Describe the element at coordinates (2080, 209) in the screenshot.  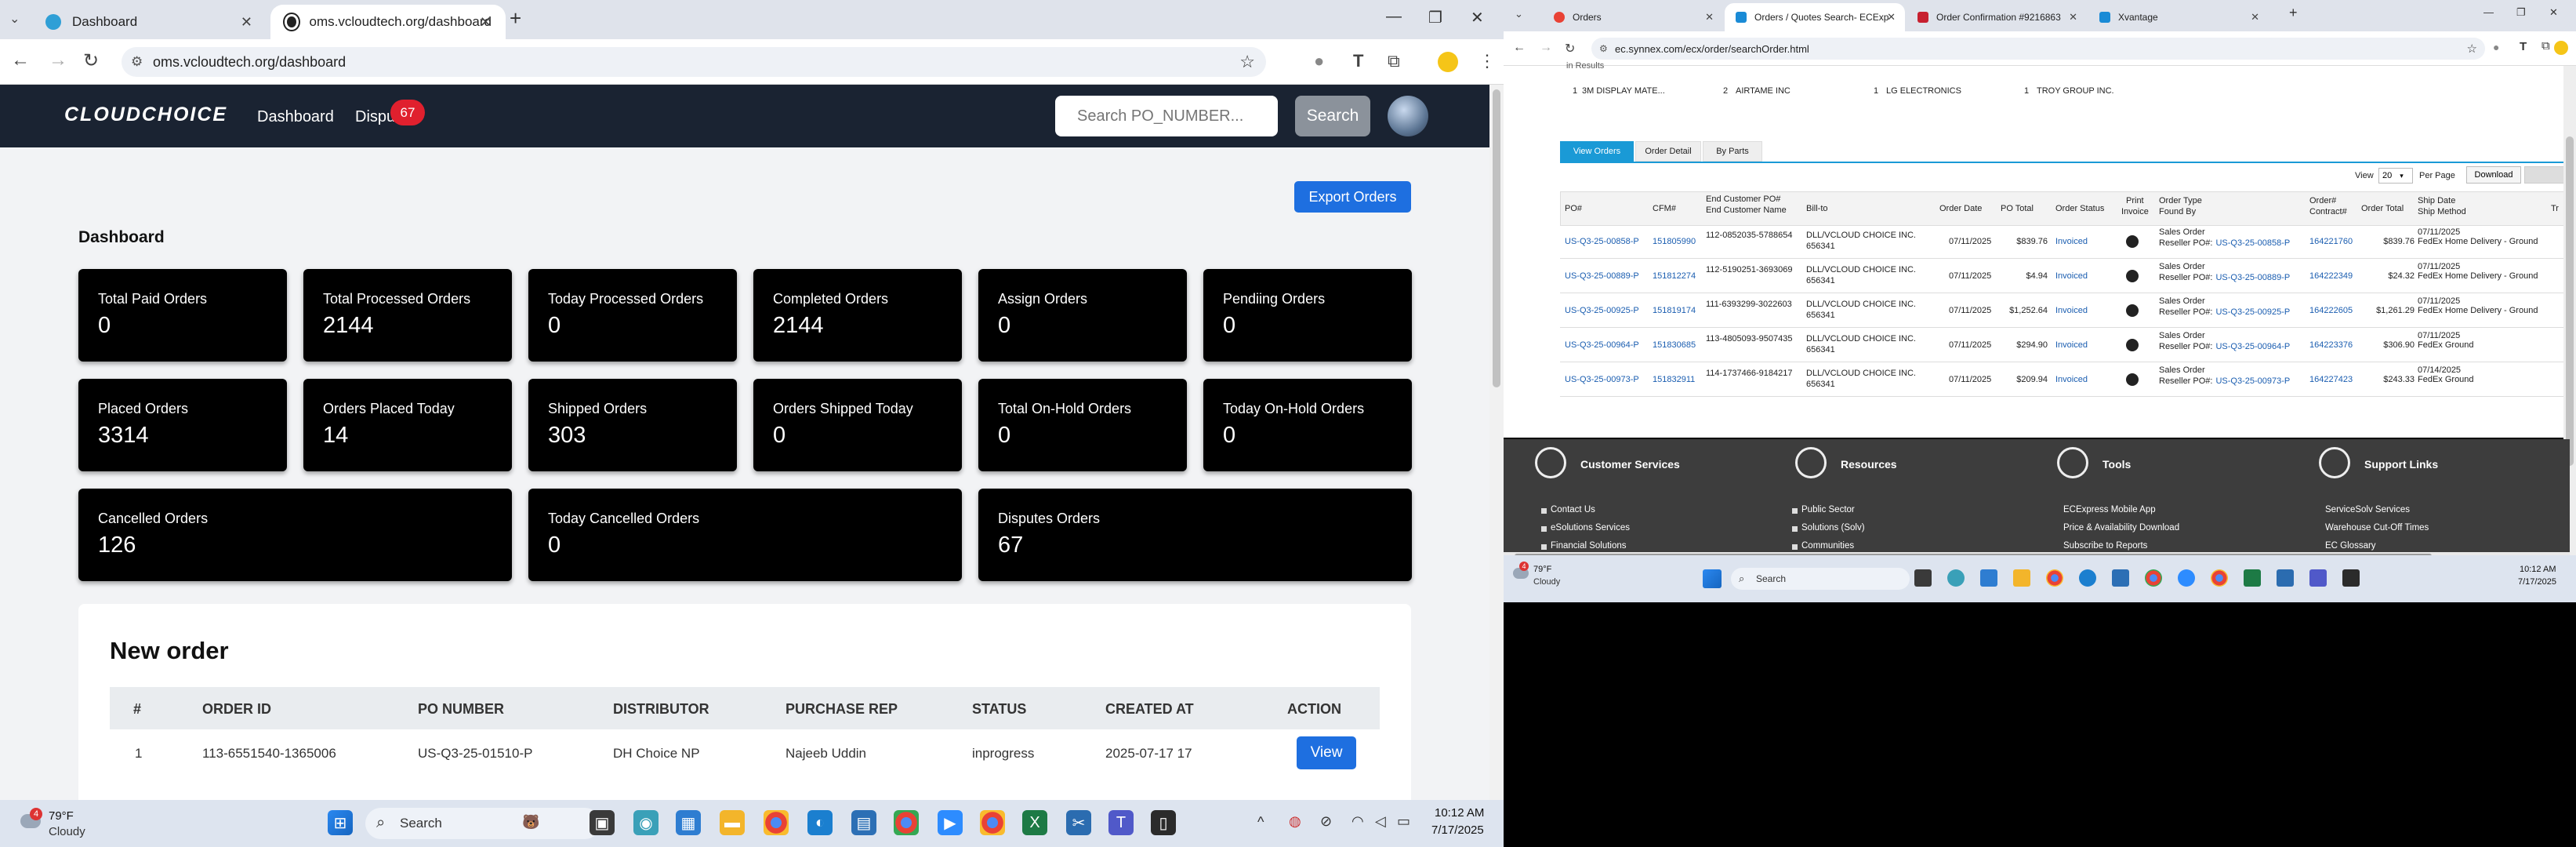
I see `column-header-order-status: Order Status` at that location.